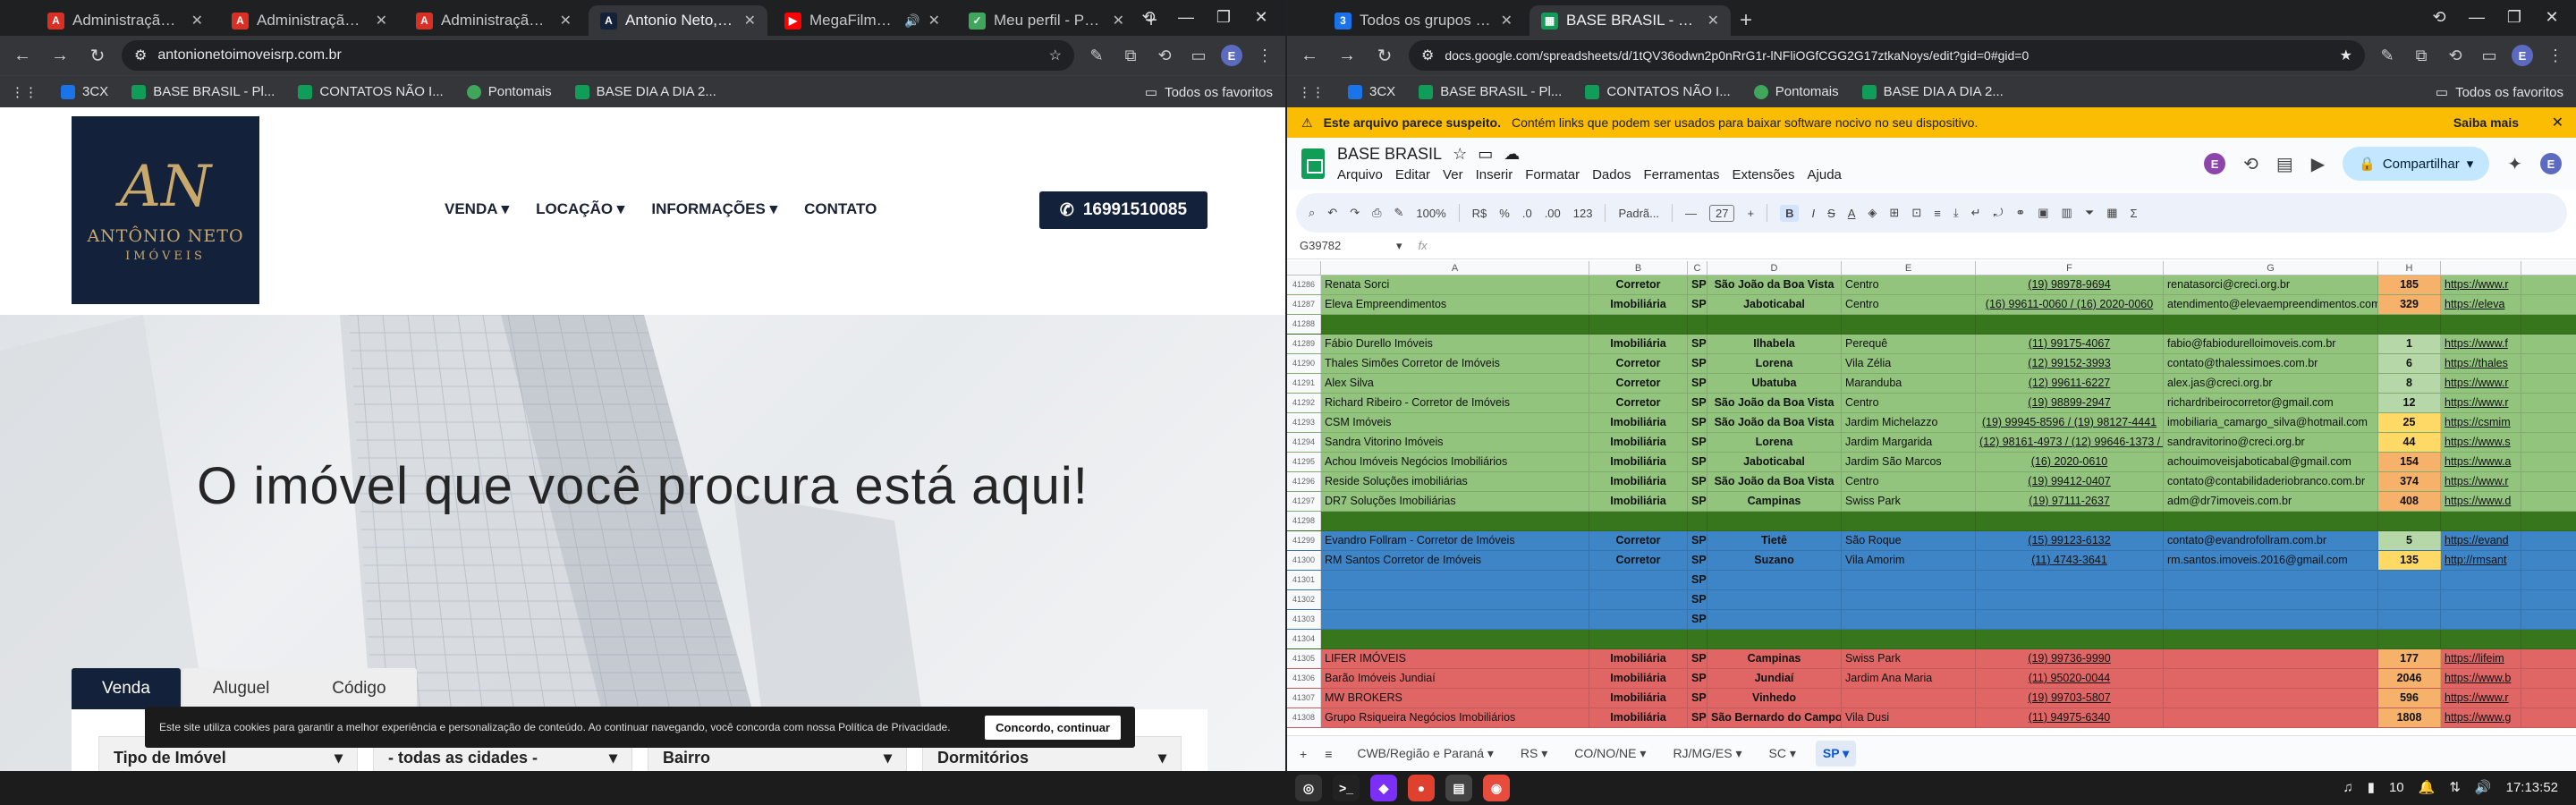 The image size is (2576, 805). What do you see at coordinates (1825, 174) in the screenshot?
I see `menu-item: Ajuda` at bounding box center [1825, 174].